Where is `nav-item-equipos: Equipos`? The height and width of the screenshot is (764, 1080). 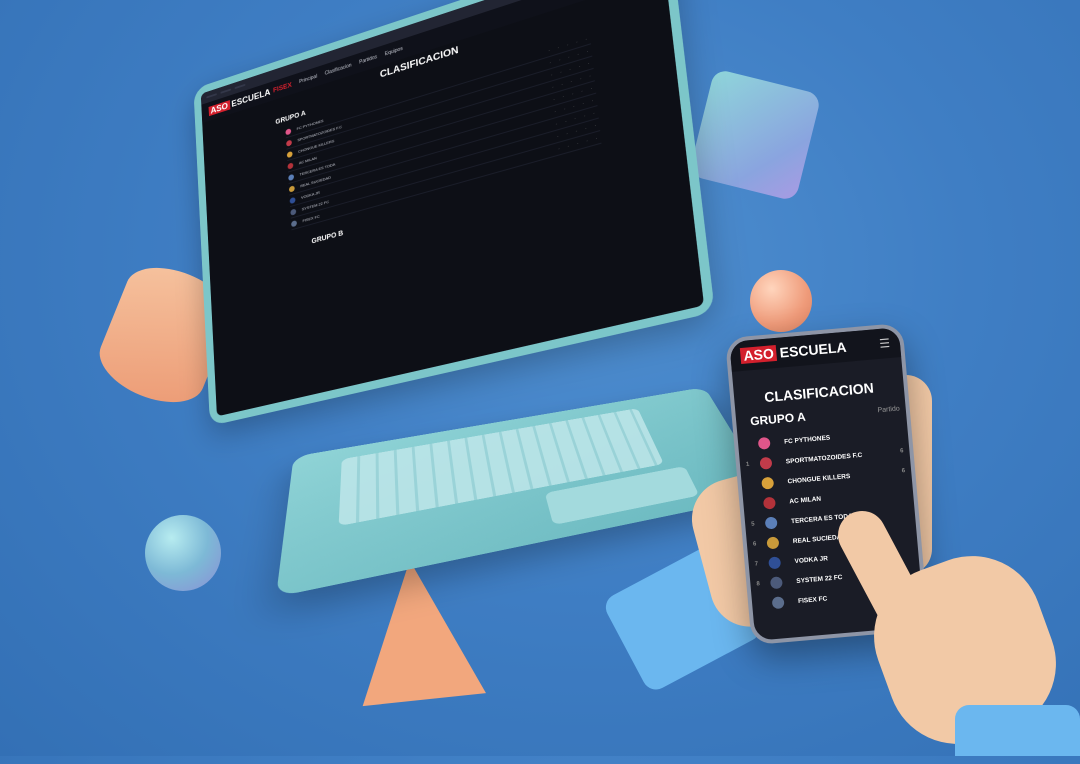 nav-item-equipos: Equipos is located at coordinates (394, 52).